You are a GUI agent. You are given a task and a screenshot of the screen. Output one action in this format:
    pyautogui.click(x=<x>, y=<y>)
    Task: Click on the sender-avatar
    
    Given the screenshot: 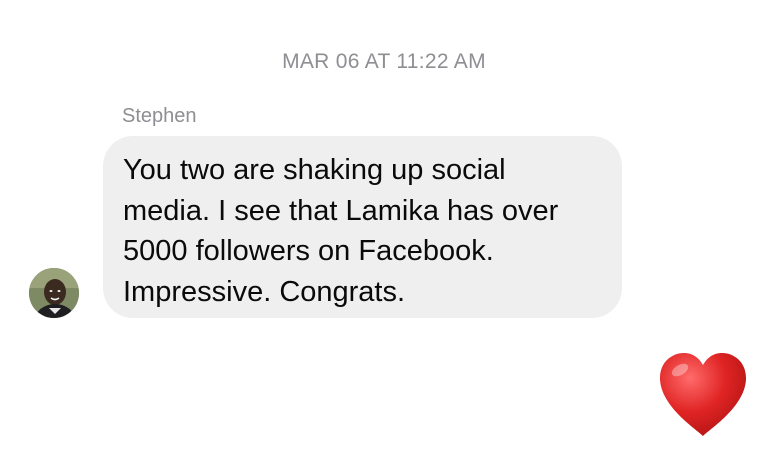 What is the action you would take?
    pyautogui.click(x=54, y=293)
    